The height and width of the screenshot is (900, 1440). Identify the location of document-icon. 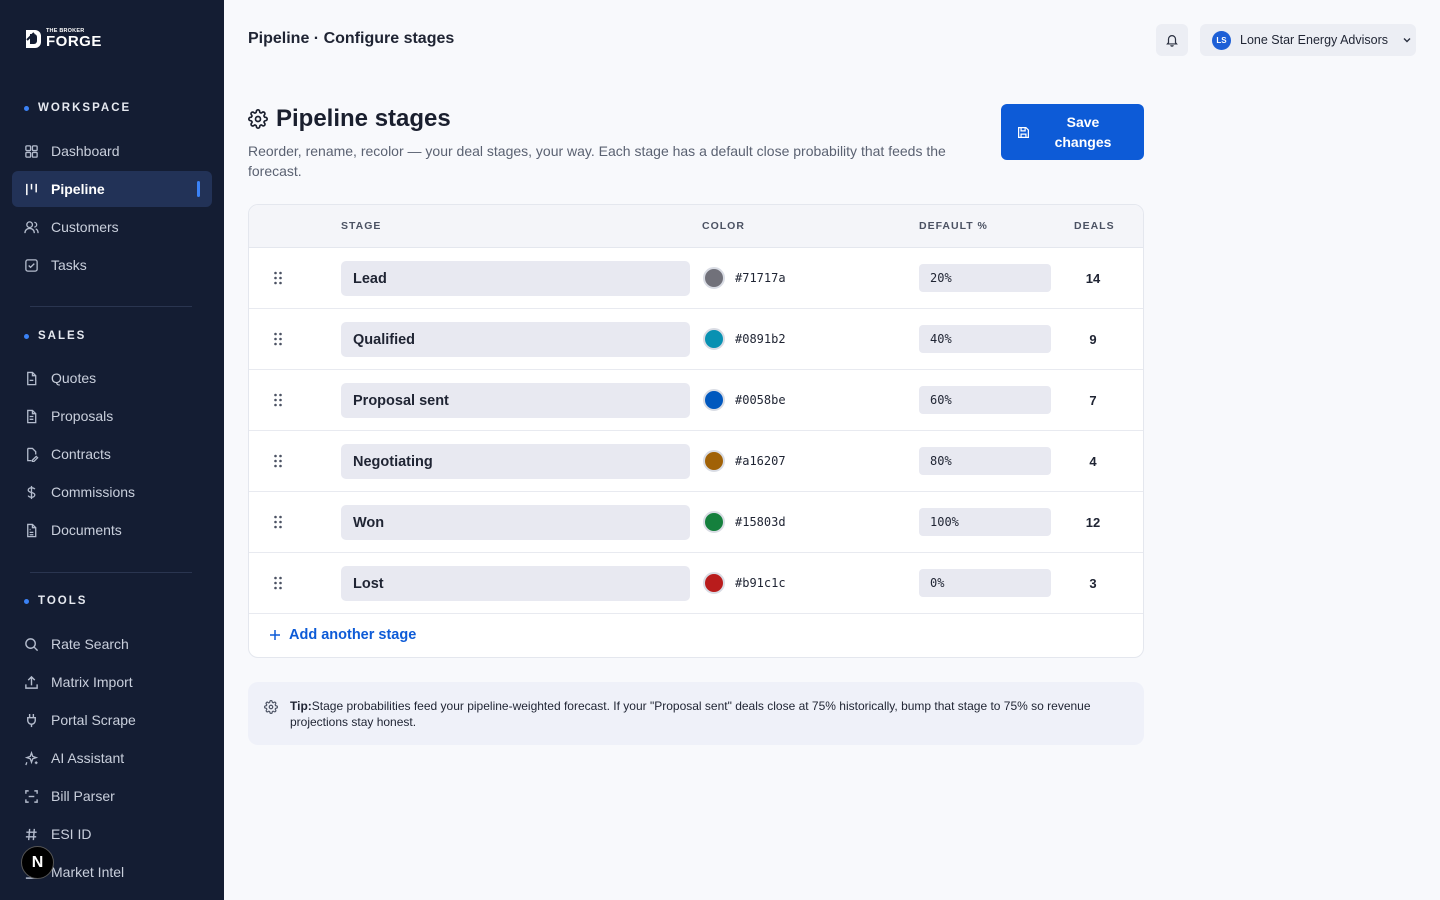
(32, 530).